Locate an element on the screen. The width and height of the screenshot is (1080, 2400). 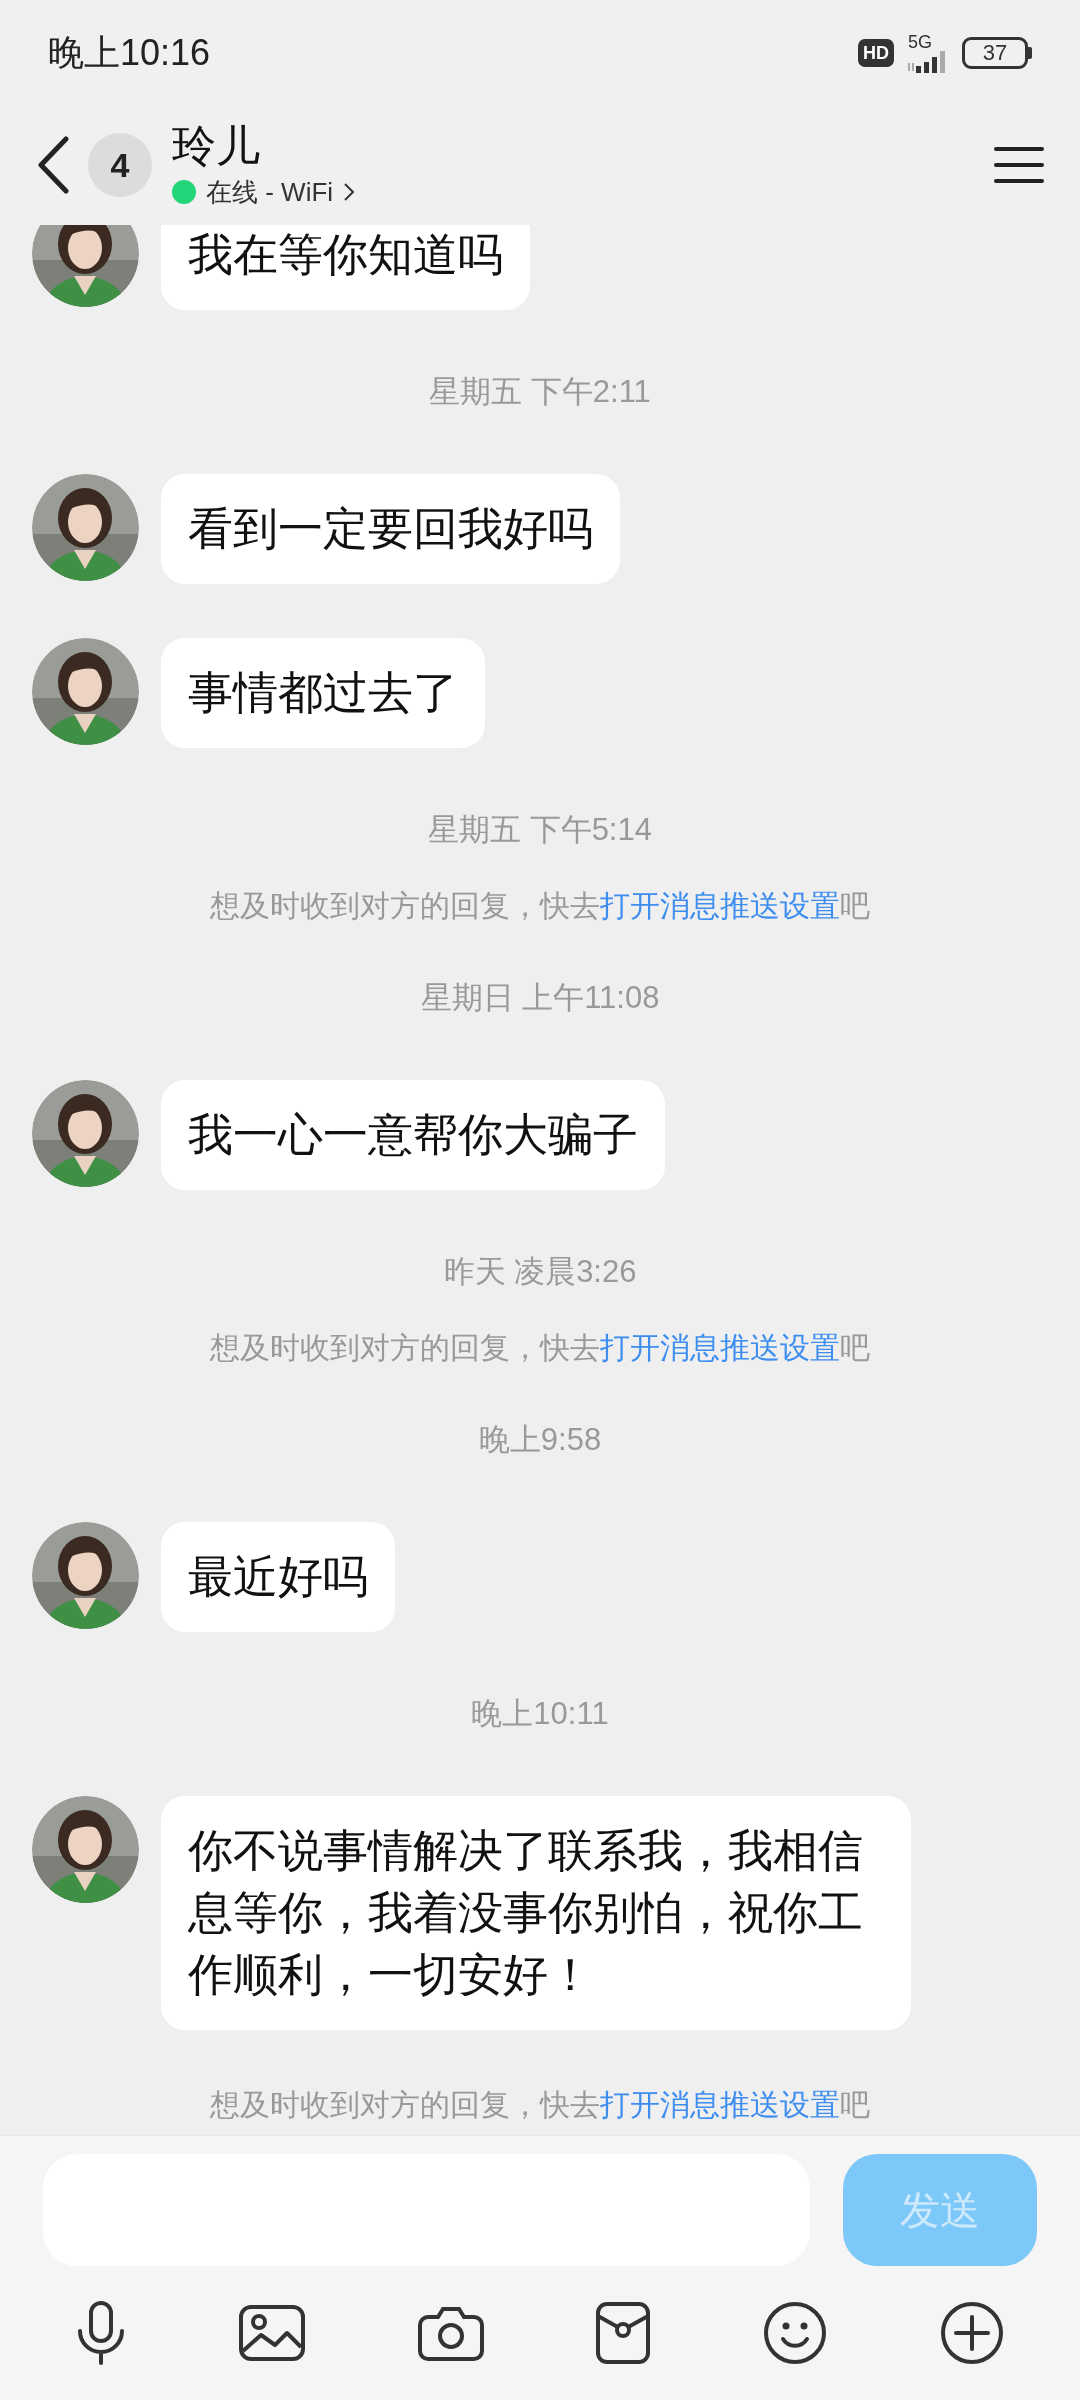
message-bubble: 看到一定要回我好吗 is located at coordinates (390, 529).